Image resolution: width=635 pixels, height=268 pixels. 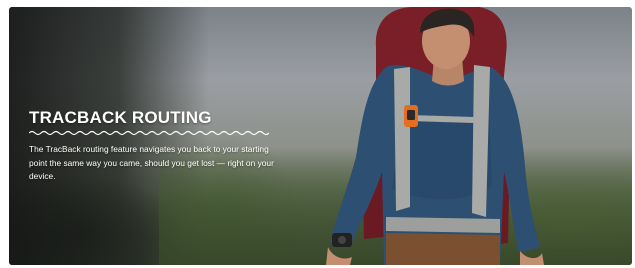 What do you see at coordinates (120, 117) in the screenshot?
I see `feature-title: TRACBACK ROUTING` at bounding box center [120, 117].